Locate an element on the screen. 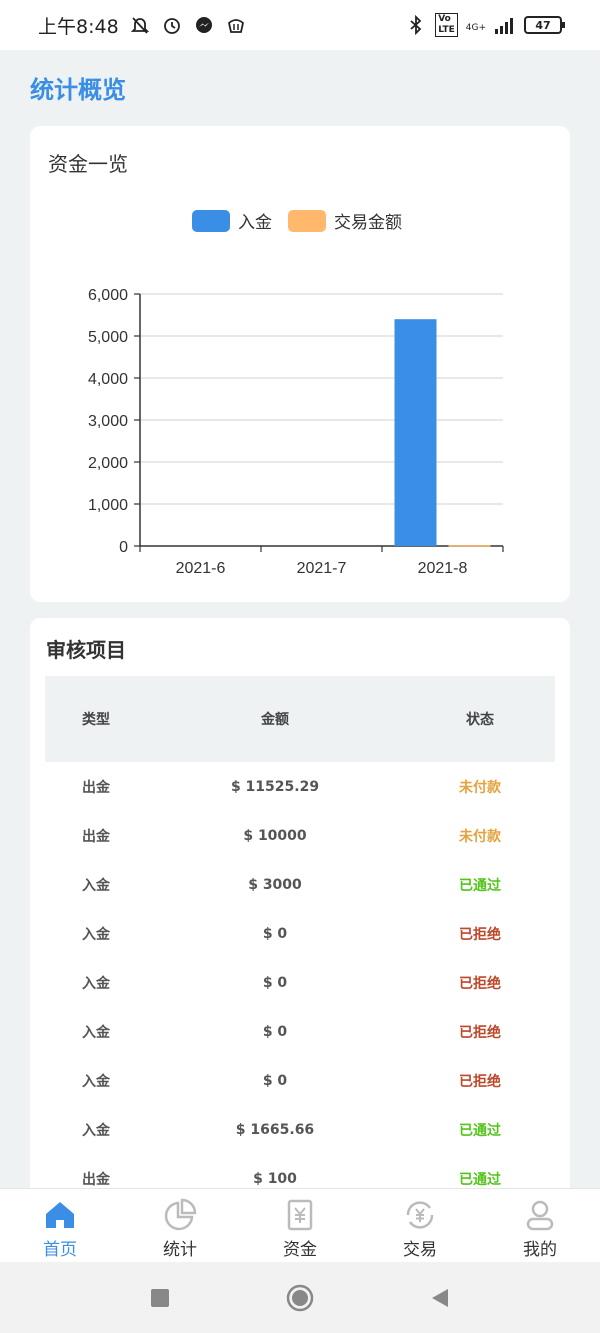 The image size is (600, 1333). y-tick-label: 6,000 is located at coordinates (108, 295).